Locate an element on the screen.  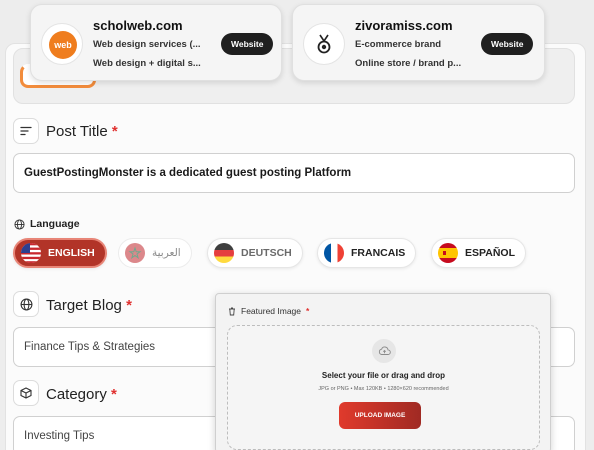
web-logo-icon: web is located at coordinates (63, 45).